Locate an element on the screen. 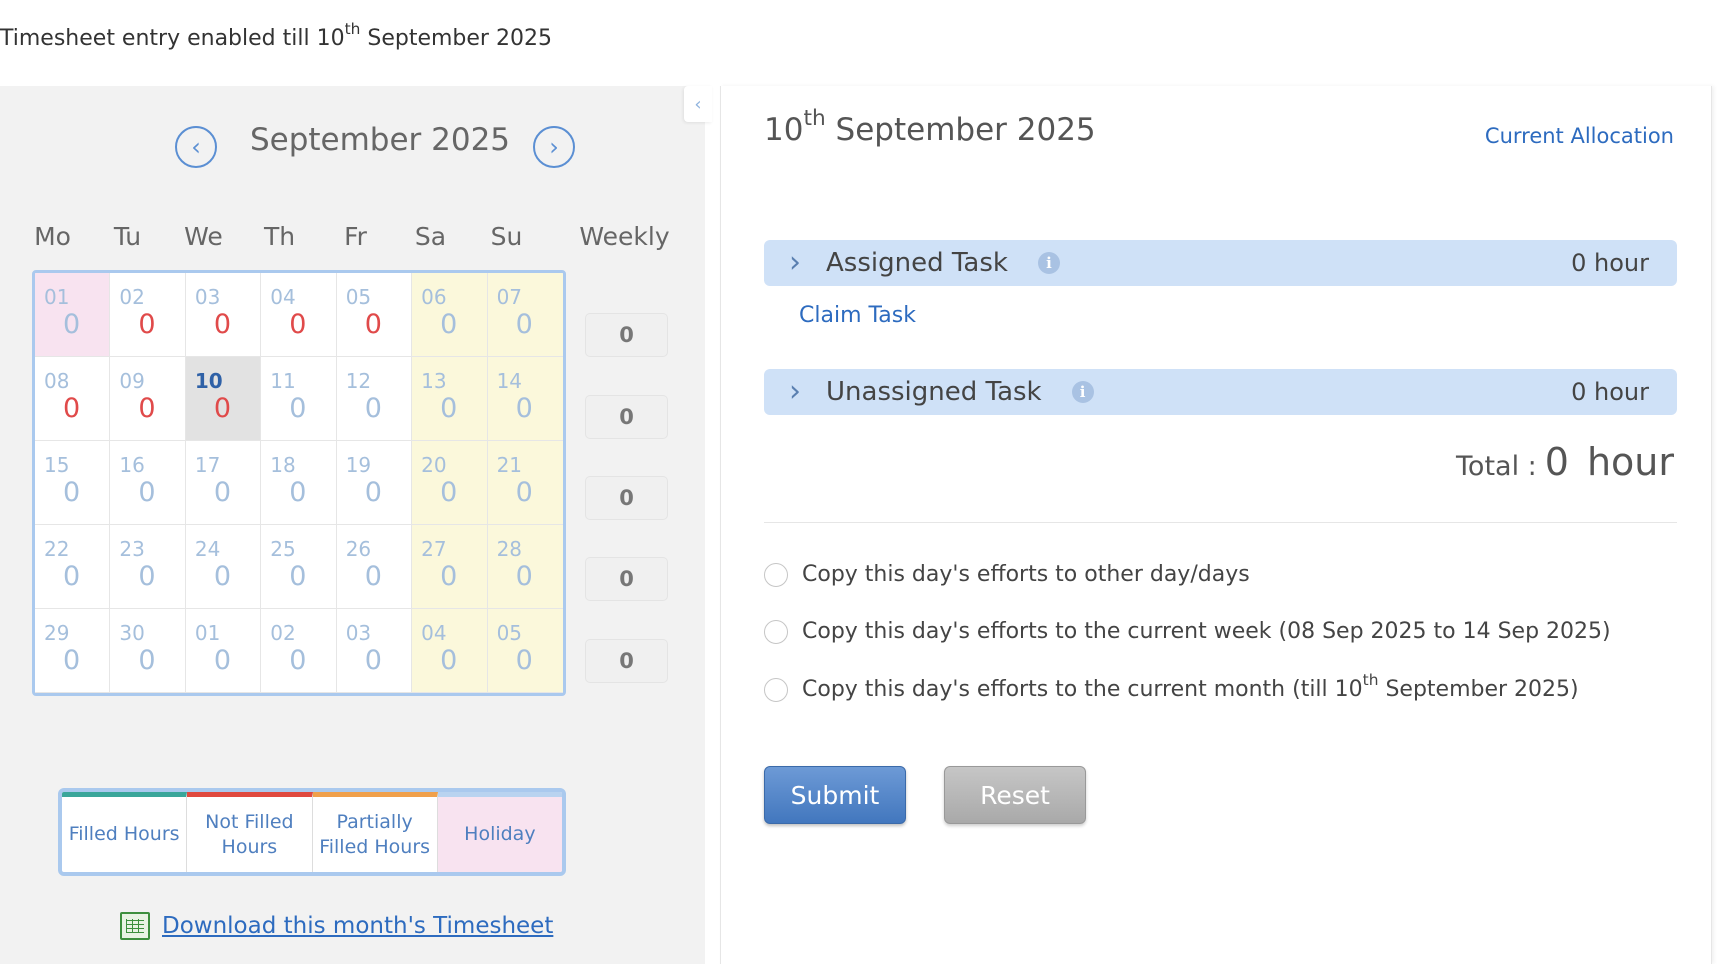  calendar-day-cell: 15 0 is located at coordinates (73, 483).